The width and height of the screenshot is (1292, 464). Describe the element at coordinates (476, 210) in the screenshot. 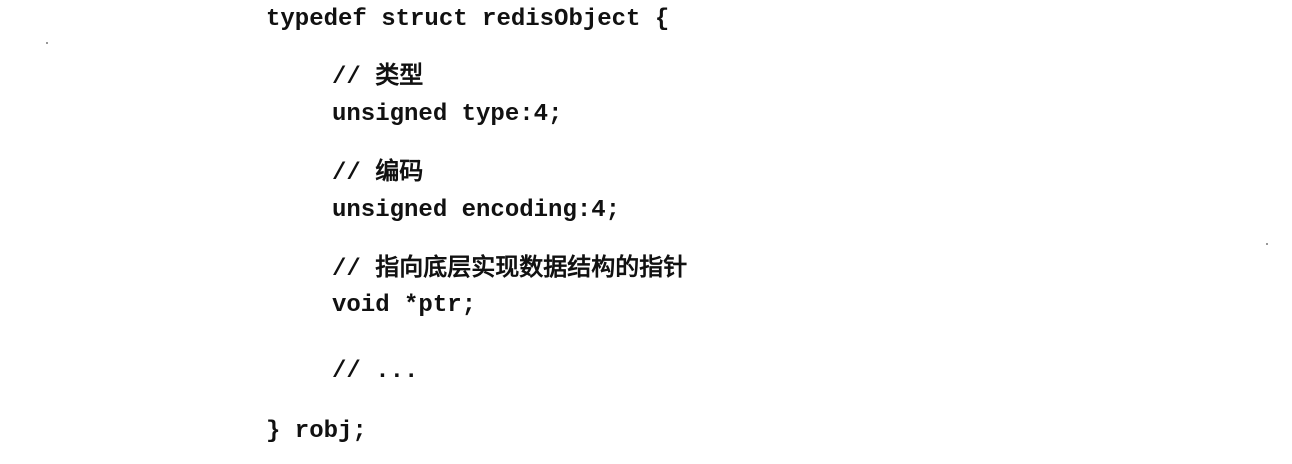

I see `code-line-encoding-field: unsigned encoding:4;` at that location.